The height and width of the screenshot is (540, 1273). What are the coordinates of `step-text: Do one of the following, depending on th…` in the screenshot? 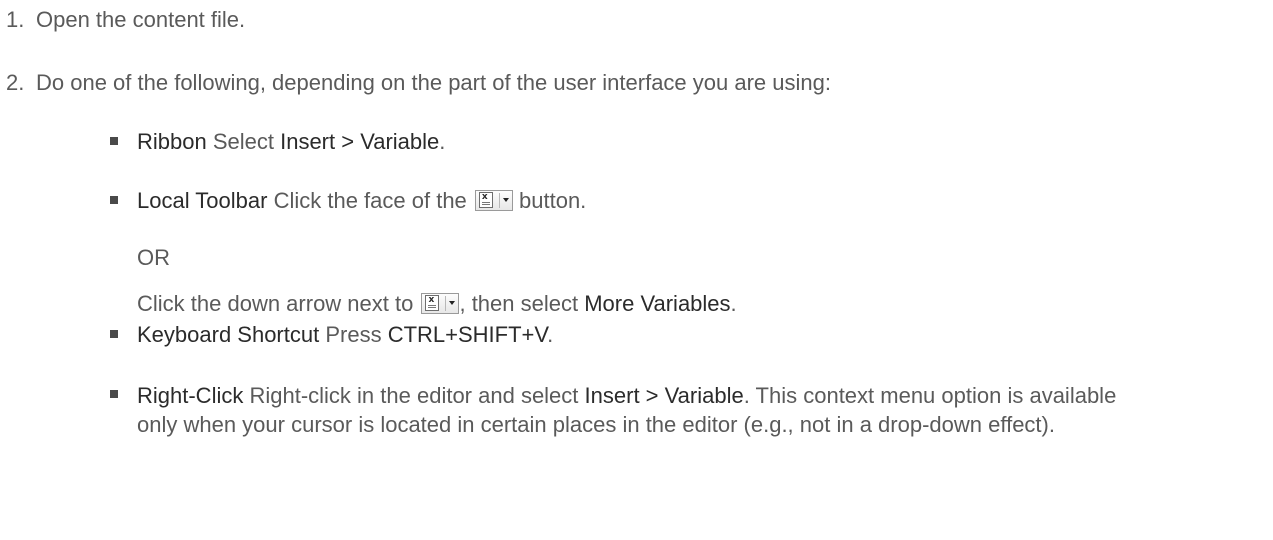 It's located at (433, 82).